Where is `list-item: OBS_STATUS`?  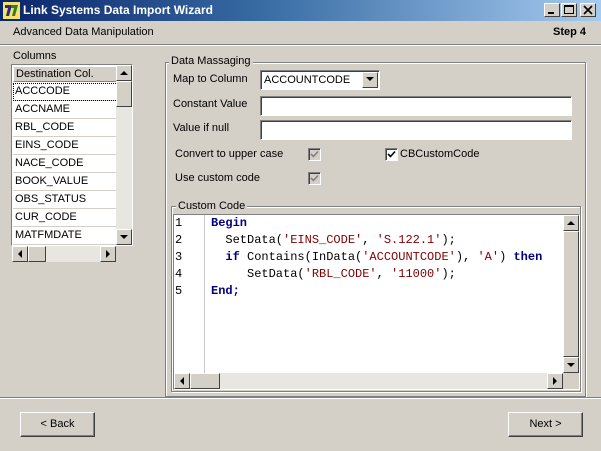 list-item: OBS_STATUS is located at coordinates (65, 200).